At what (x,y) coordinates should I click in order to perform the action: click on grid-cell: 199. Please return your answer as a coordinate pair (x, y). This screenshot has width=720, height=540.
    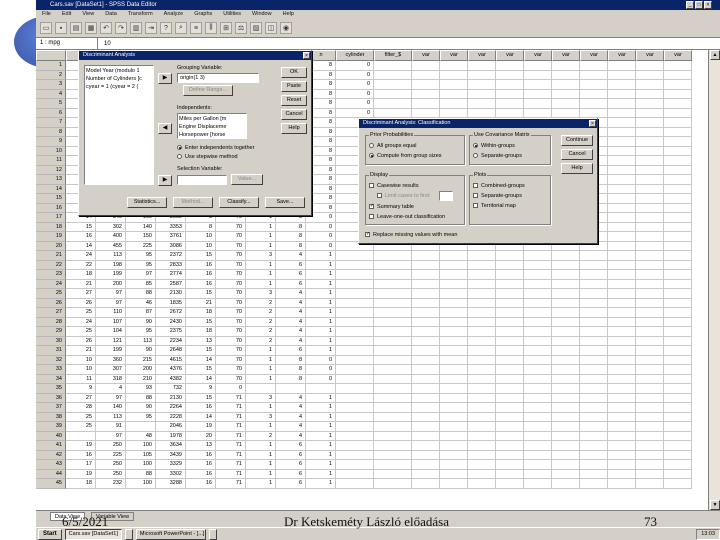
    Looking at the image, I should click on (111, 351).